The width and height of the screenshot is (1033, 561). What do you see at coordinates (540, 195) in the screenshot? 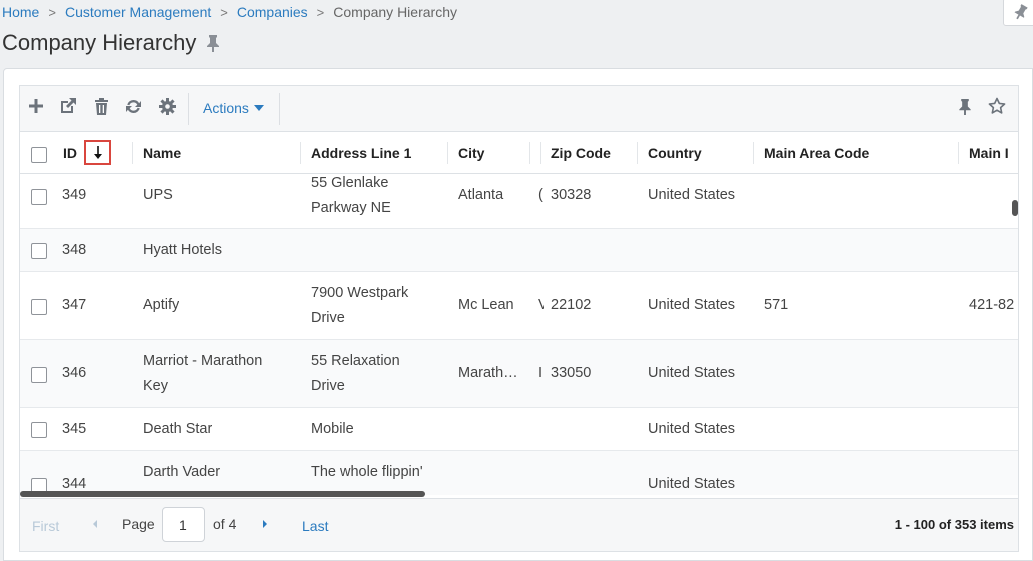
I see `cell-state: (` at bounding box center [540, 195].